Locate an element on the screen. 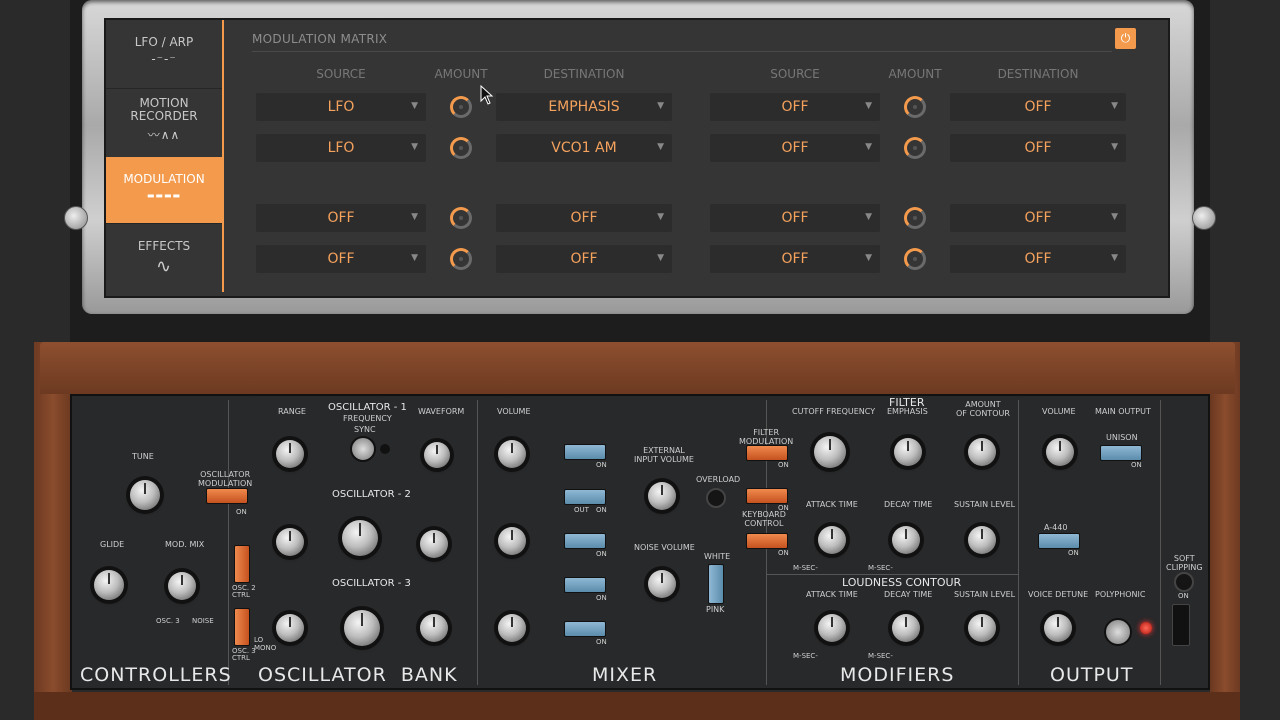 This screenshot has width=1280, height=720. unison-switch is located at coordinates (1121, 453).